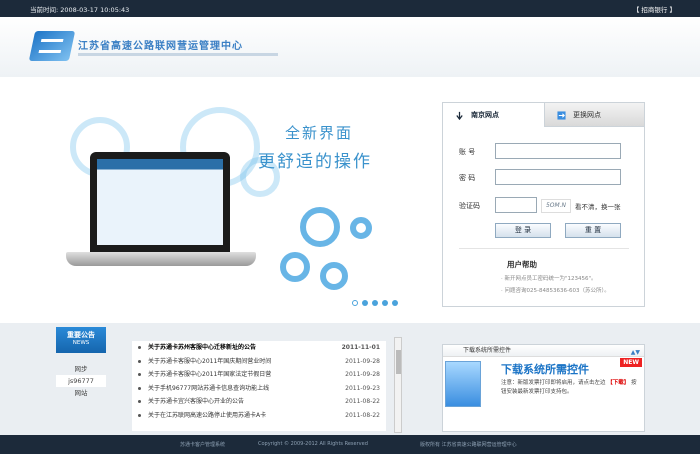 The height and width of the screenshot is (454, 700). Describe the element at coordinates (350, 8) in the screenshot. I see `top-bar: 当前时间: 2008-03-17 10:05:43 【 招商银行 】` at that location.